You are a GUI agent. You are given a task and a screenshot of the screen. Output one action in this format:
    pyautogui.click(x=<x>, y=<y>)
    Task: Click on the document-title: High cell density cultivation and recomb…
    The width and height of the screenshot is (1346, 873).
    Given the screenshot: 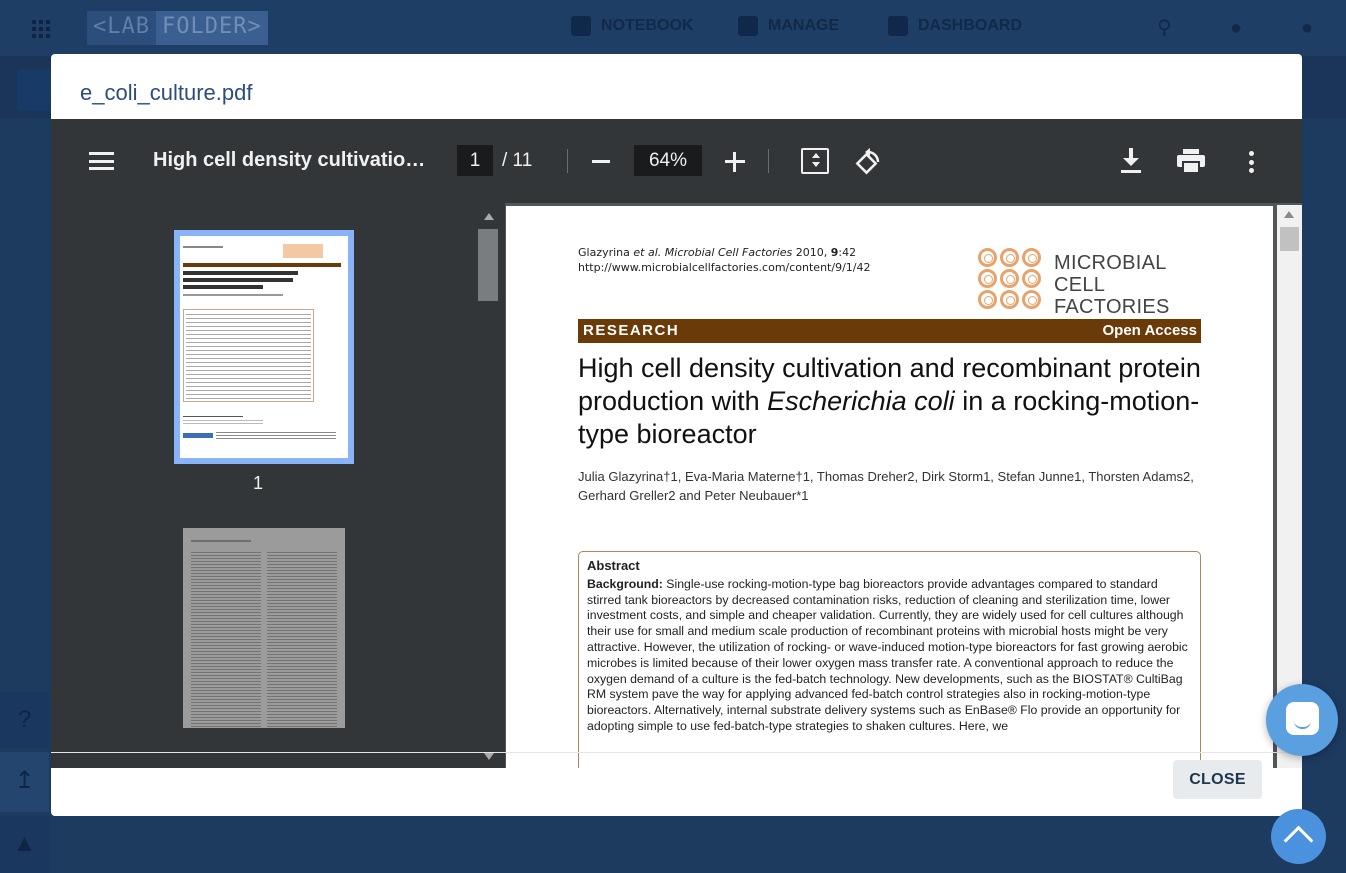 What is the action you would take?
    pyautogui.click(x=291, y=160)
    